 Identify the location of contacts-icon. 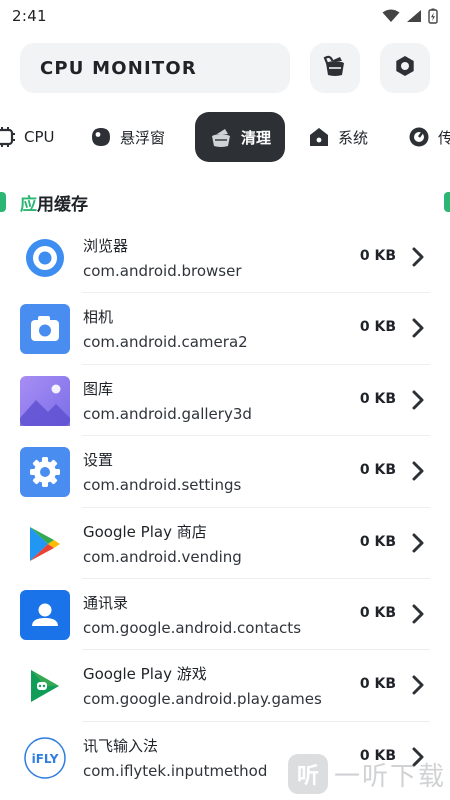
(45, 614).